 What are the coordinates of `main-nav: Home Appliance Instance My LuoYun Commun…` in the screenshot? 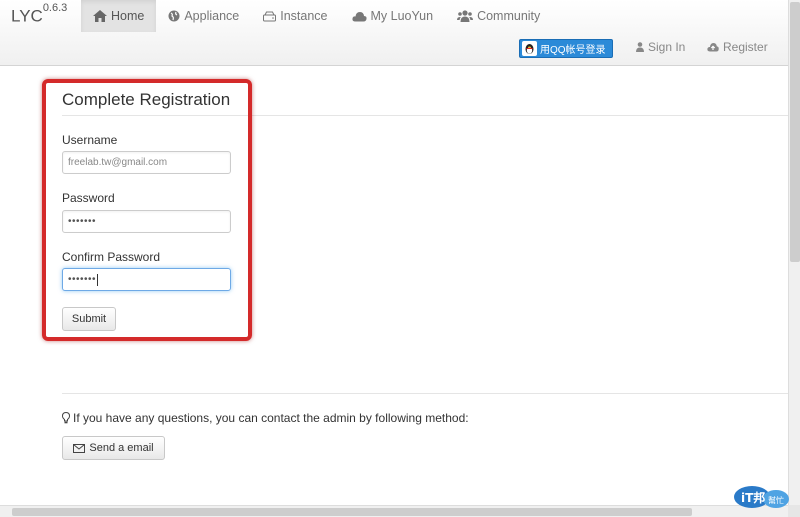 It's located at (316, 16).